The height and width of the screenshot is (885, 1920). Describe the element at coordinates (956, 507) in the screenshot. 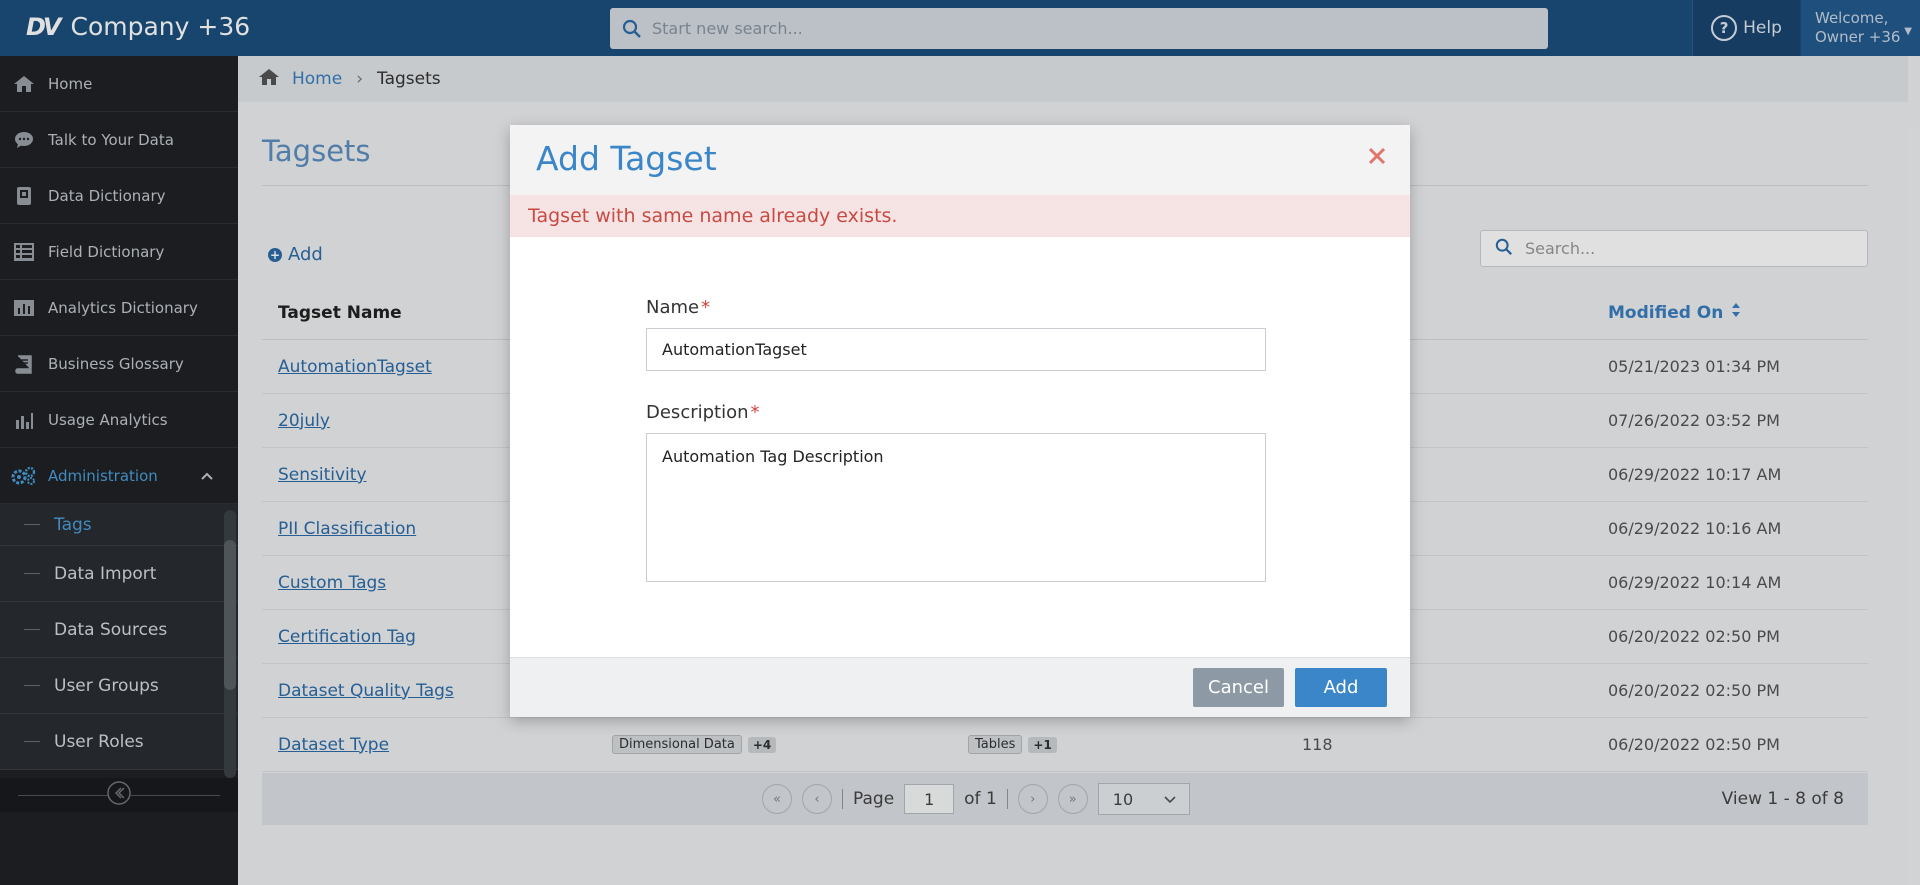

I see `description-textarea: Automation Tag Description` at that location.